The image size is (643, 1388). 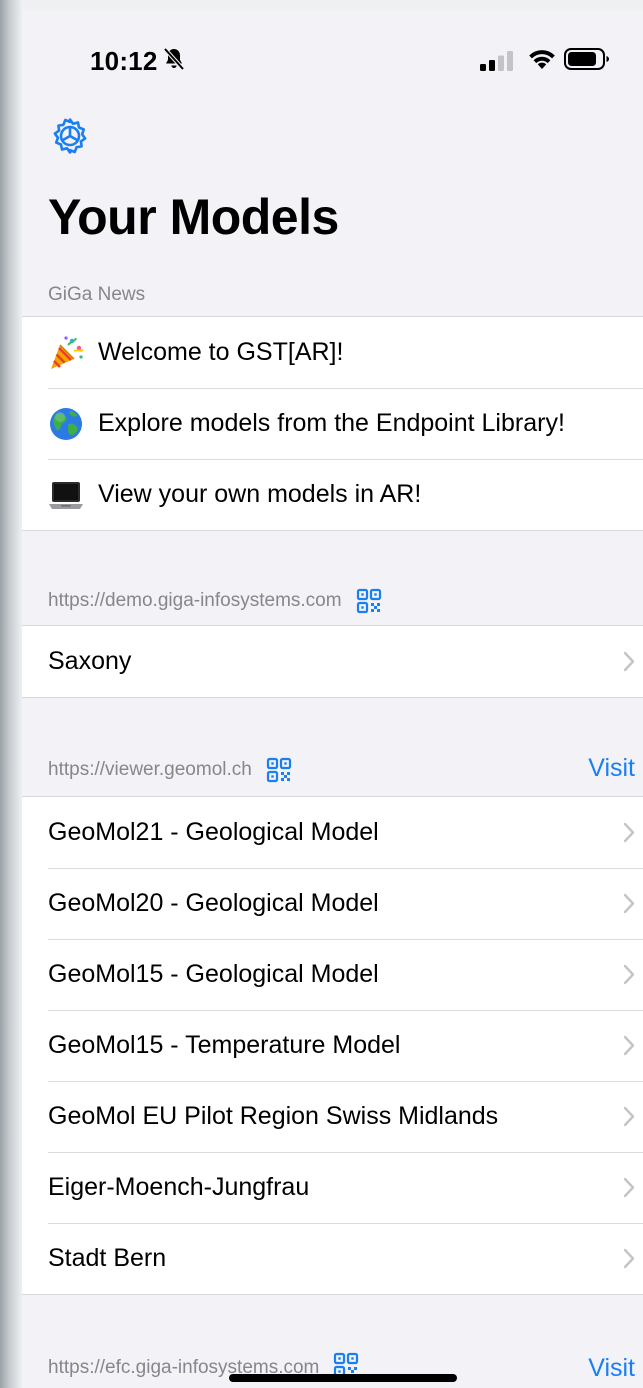 I want to click on endpoint-url: https://demo.giga-infosystems.com, so click(x=195, y=600).